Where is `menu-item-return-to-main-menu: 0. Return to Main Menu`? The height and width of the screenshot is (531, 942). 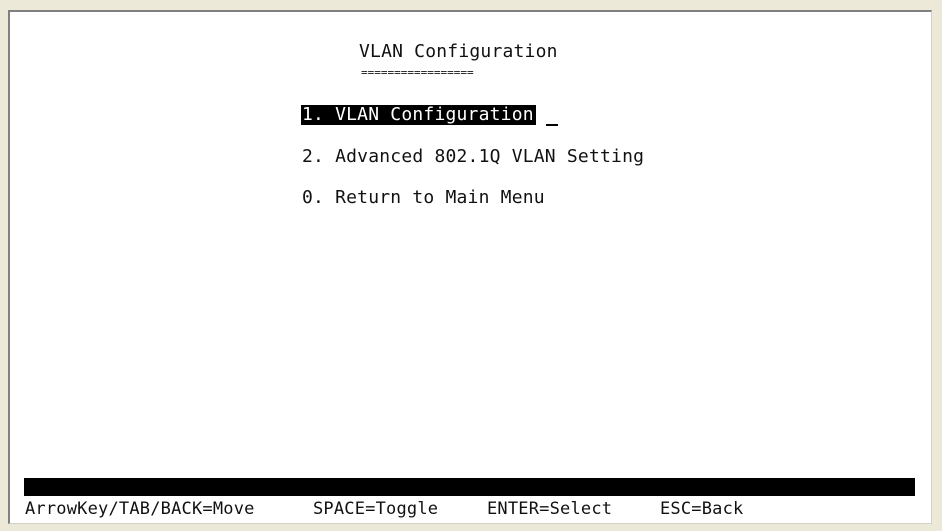 menu-item-return-to-main-menu: 0. Return to Main Menu is located at coordinates (423, 198).